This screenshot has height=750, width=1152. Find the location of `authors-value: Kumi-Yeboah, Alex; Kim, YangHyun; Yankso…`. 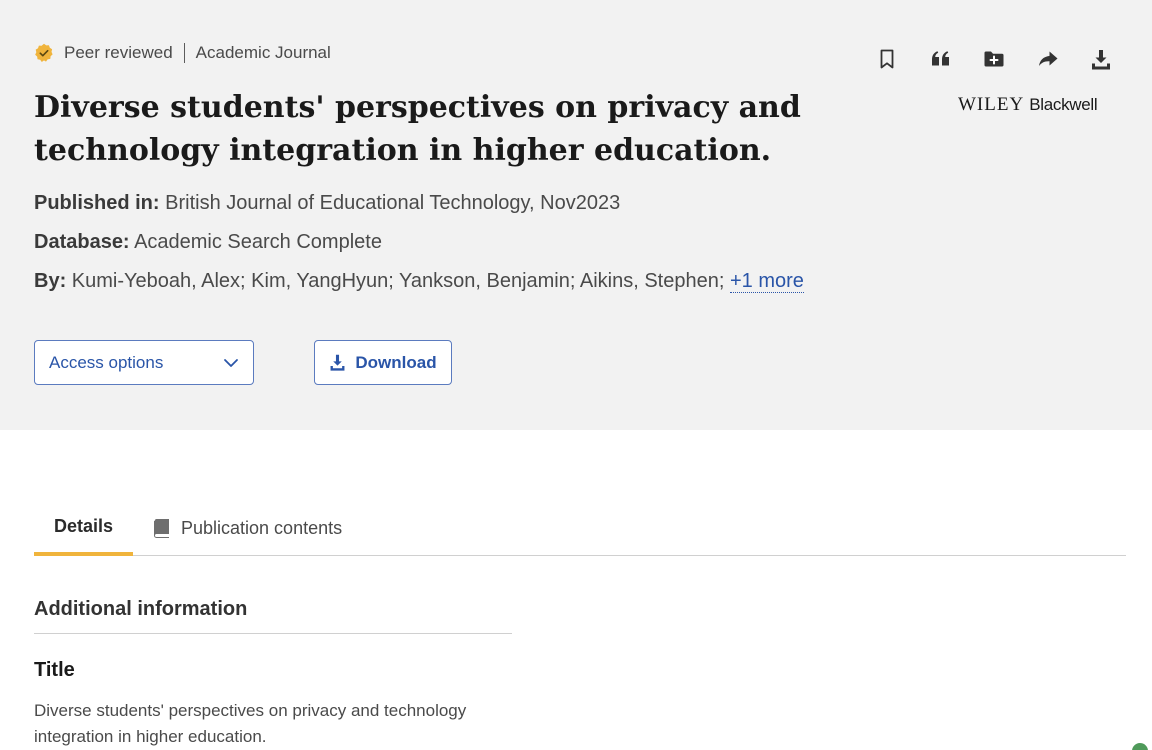

authors-value: Kumi-Yeboah, Alex; Kim, YangHyun; Yankso… is located at coordinates (398, 281).